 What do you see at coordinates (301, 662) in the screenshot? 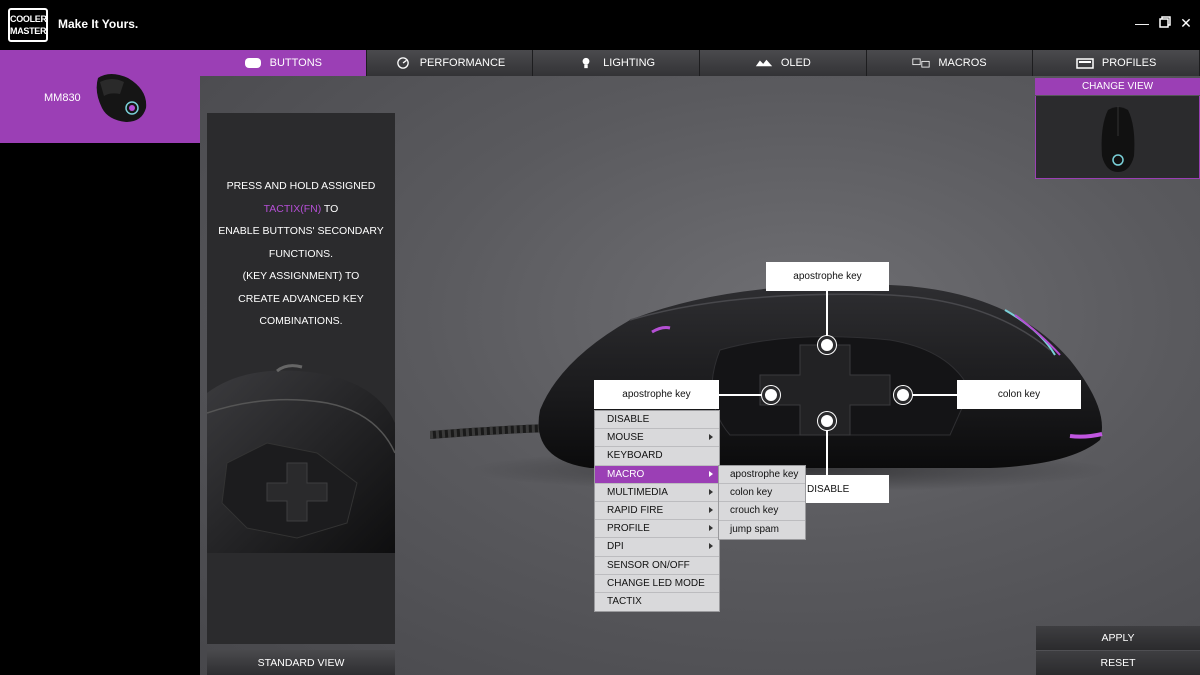
I see `standard-view-button: STANDARD VIEW` at bounding box center [301, 662].